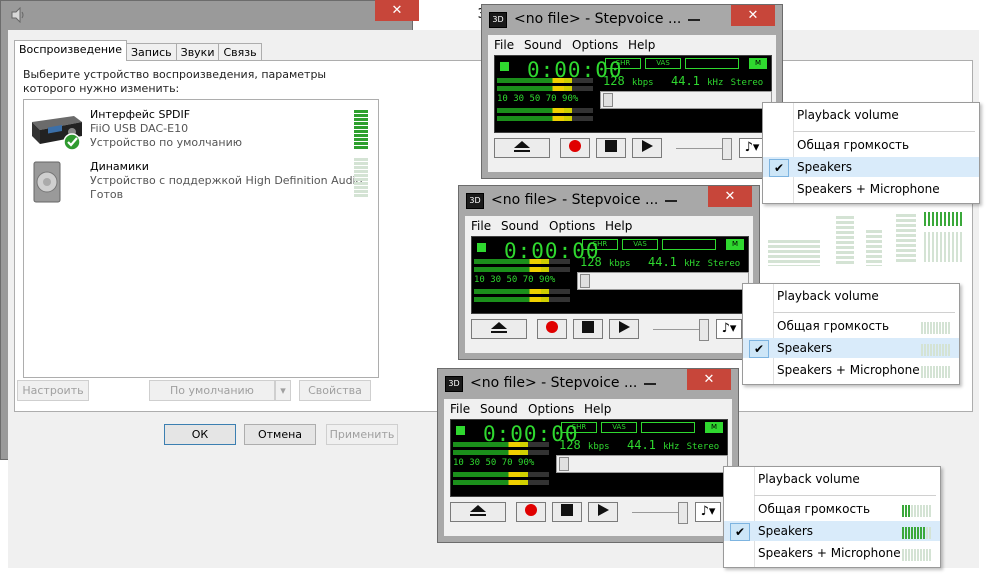  What do you see at coordinates (545, 88) in the screenshot?
I see `vu-meter-right` at bounding box center [545, 88].